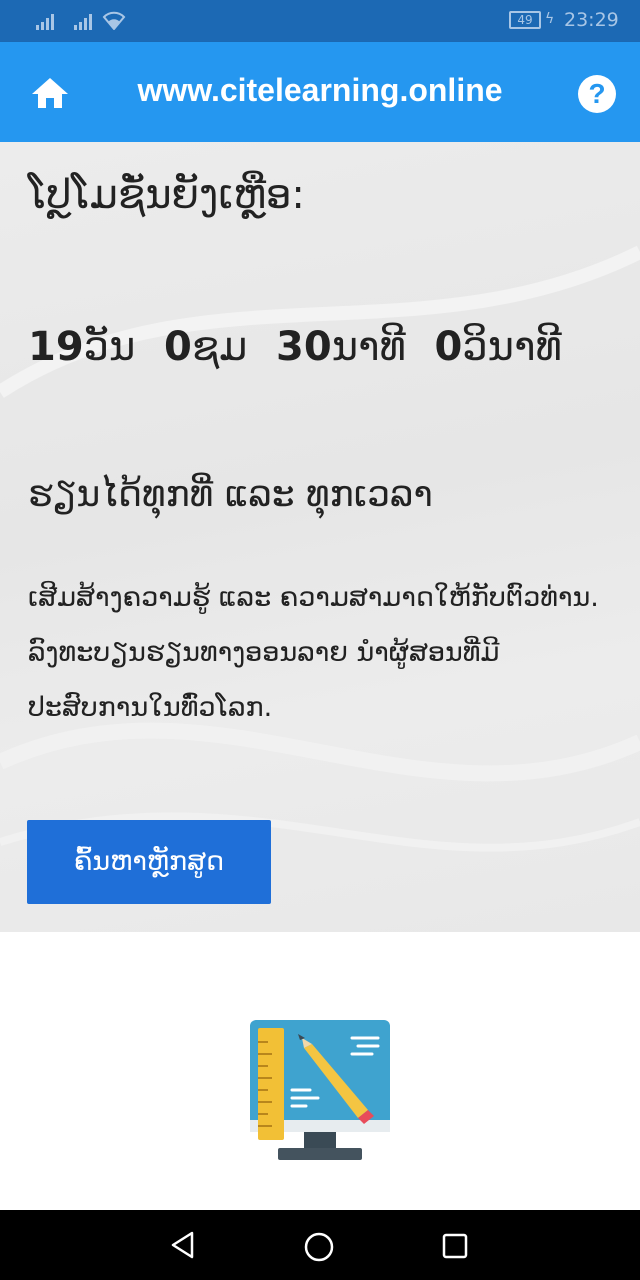 The height and width of the screenshot is (1280, 640). I want to click on battery-icon: 49, so click(525, 20).